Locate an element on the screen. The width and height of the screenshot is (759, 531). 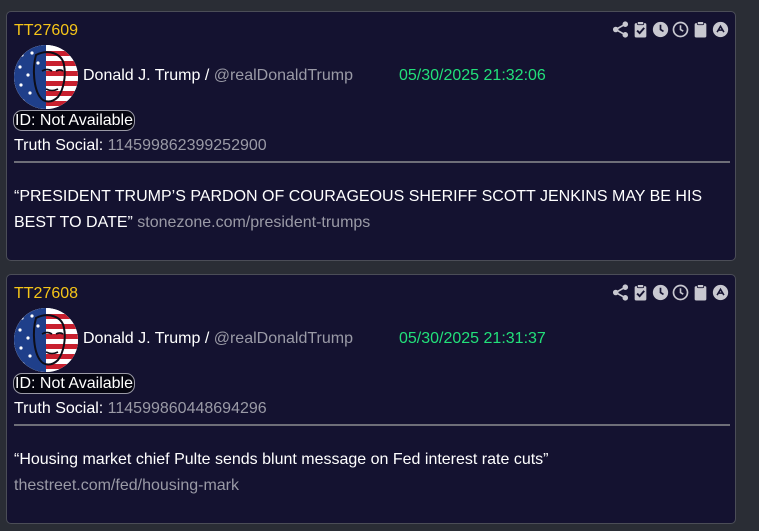
truth-social-line: Truth Social: 114599860448694296 is located at coordinates (140, 409).